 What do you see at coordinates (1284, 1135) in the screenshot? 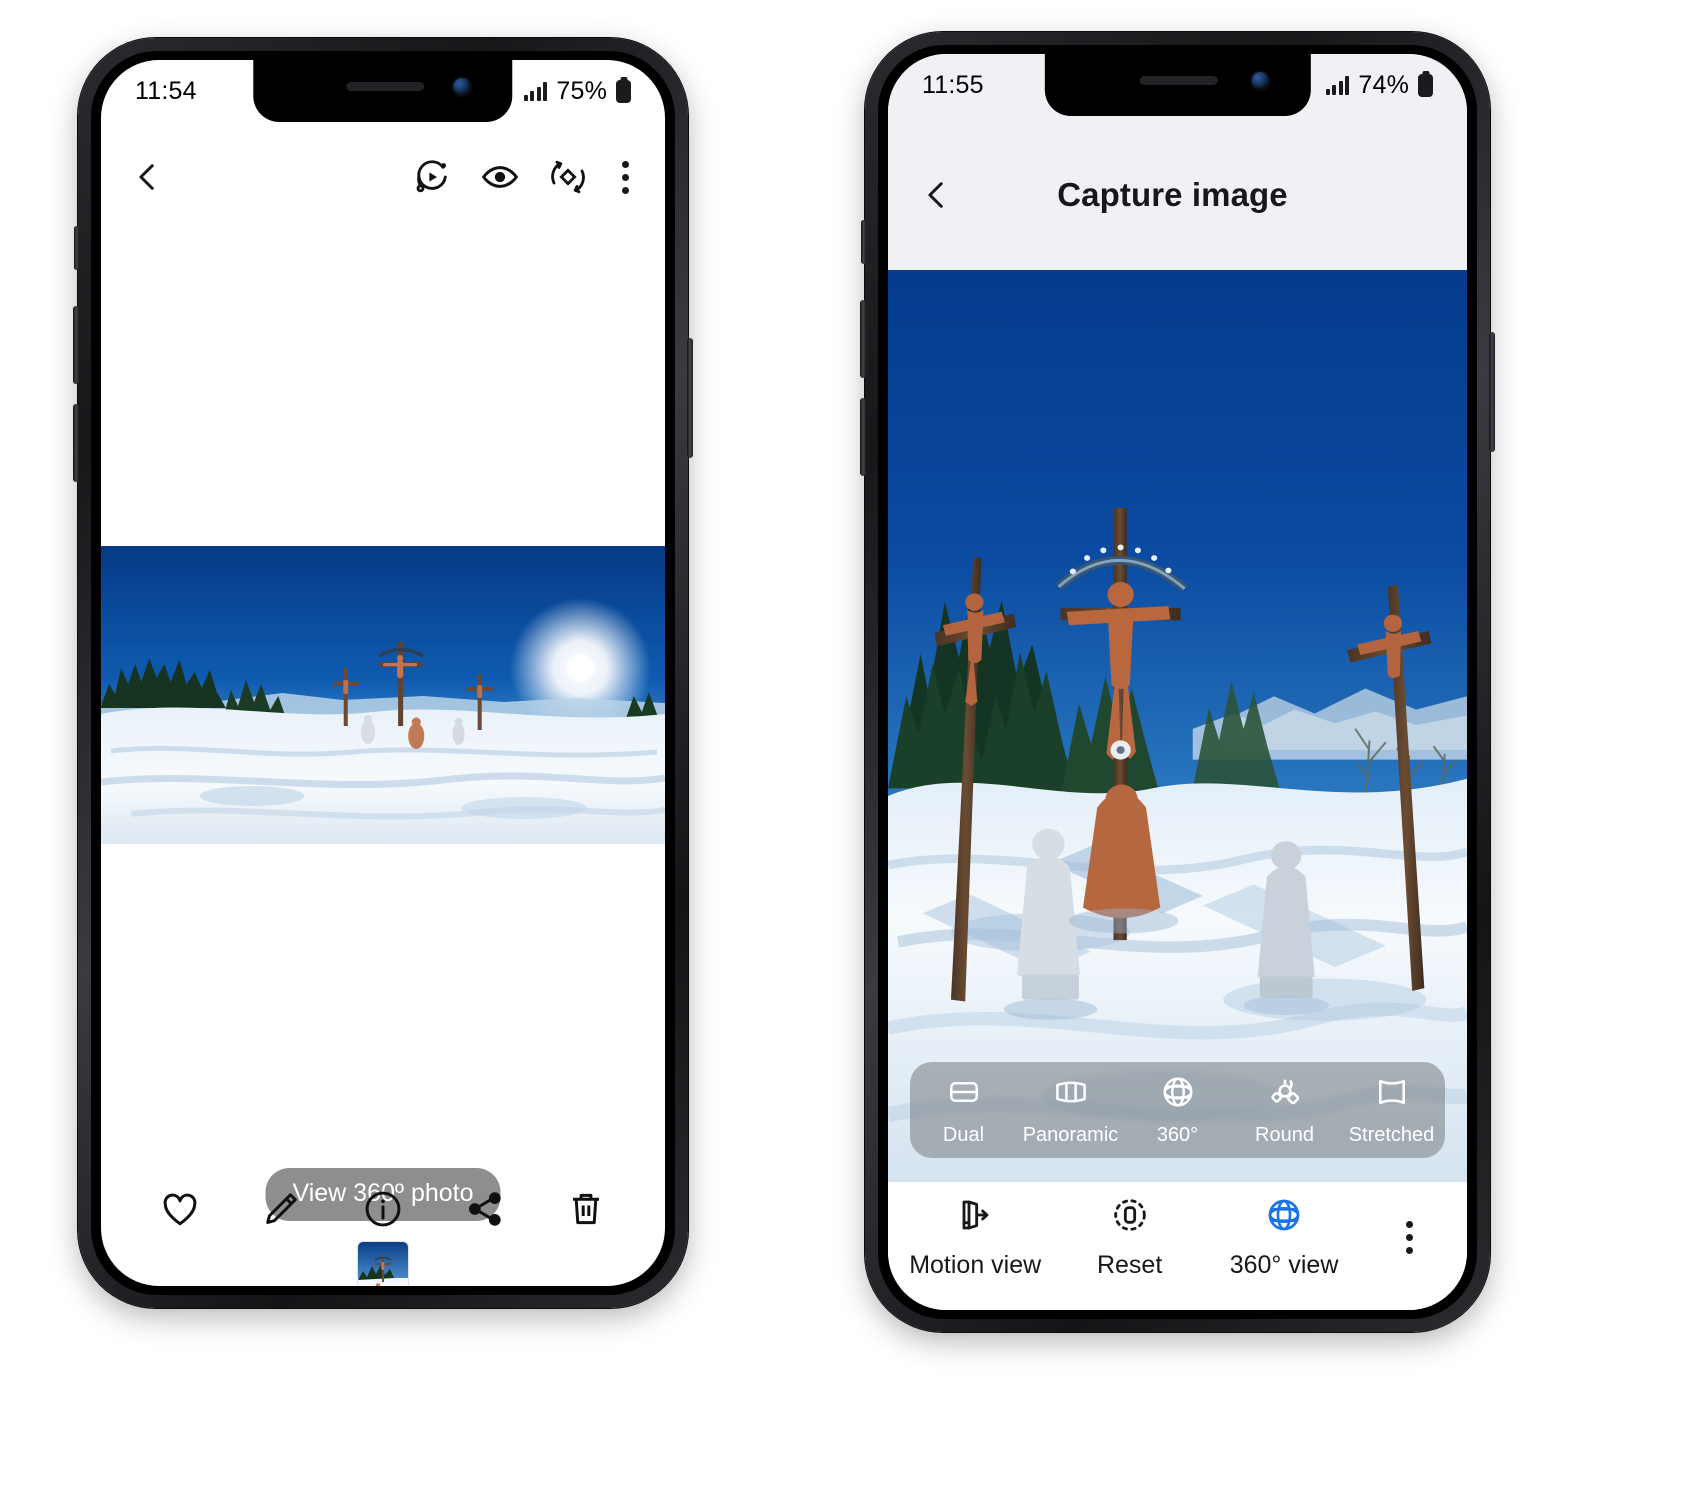
I see `mode-label: Round` at bounding box center [1284, 1135].